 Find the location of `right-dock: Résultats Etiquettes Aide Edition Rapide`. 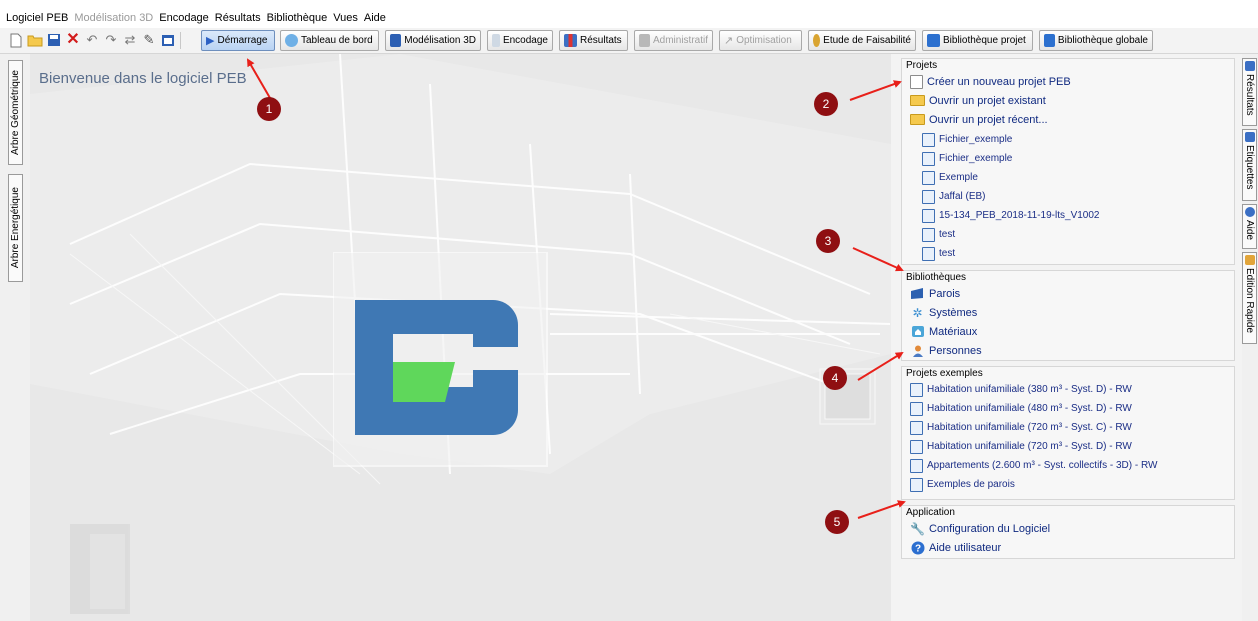

right-dock: Résultats Etiquettes Aide Edition Rapide is located at coordinates (1250, 337).